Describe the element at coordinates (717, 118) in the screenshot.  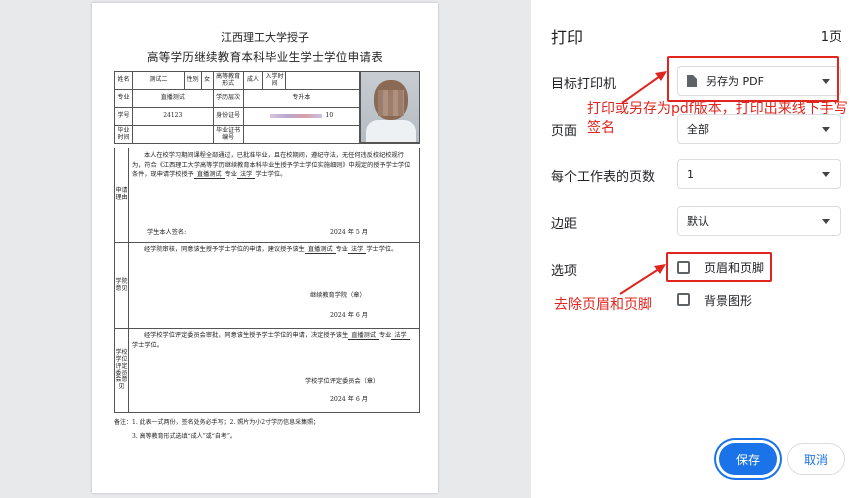
I see `annotation-print-note: 打印或另存为pdf版本，打印出来线下手写签名` at that location.